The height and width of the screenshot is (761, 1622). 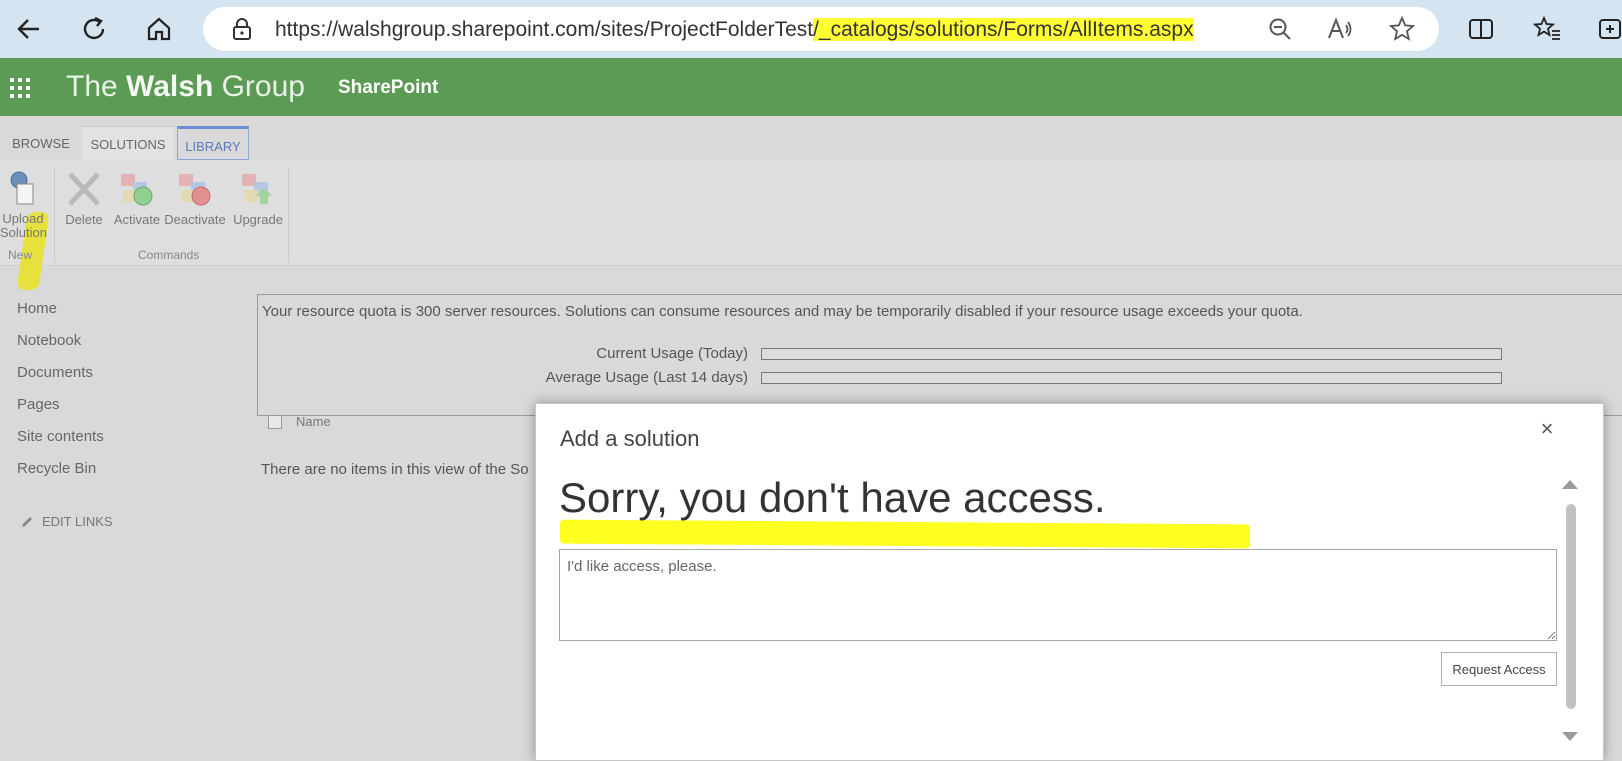 What do you see at coordinates (1547, 29) in the screenshot?
I see `favorites-icon` at bounding box center [1547, 29].